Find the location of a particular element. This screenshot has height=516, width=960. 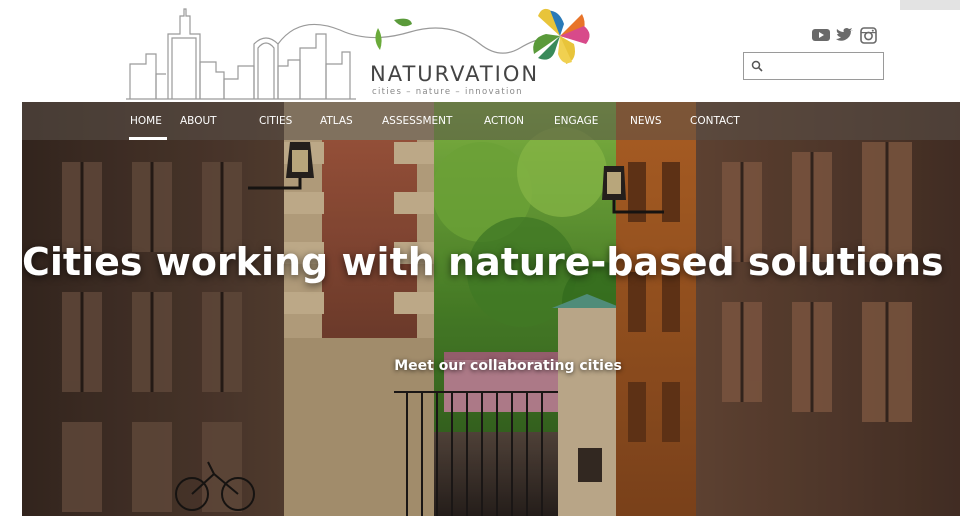

twitter-icon is located at coordinates (844, 36).